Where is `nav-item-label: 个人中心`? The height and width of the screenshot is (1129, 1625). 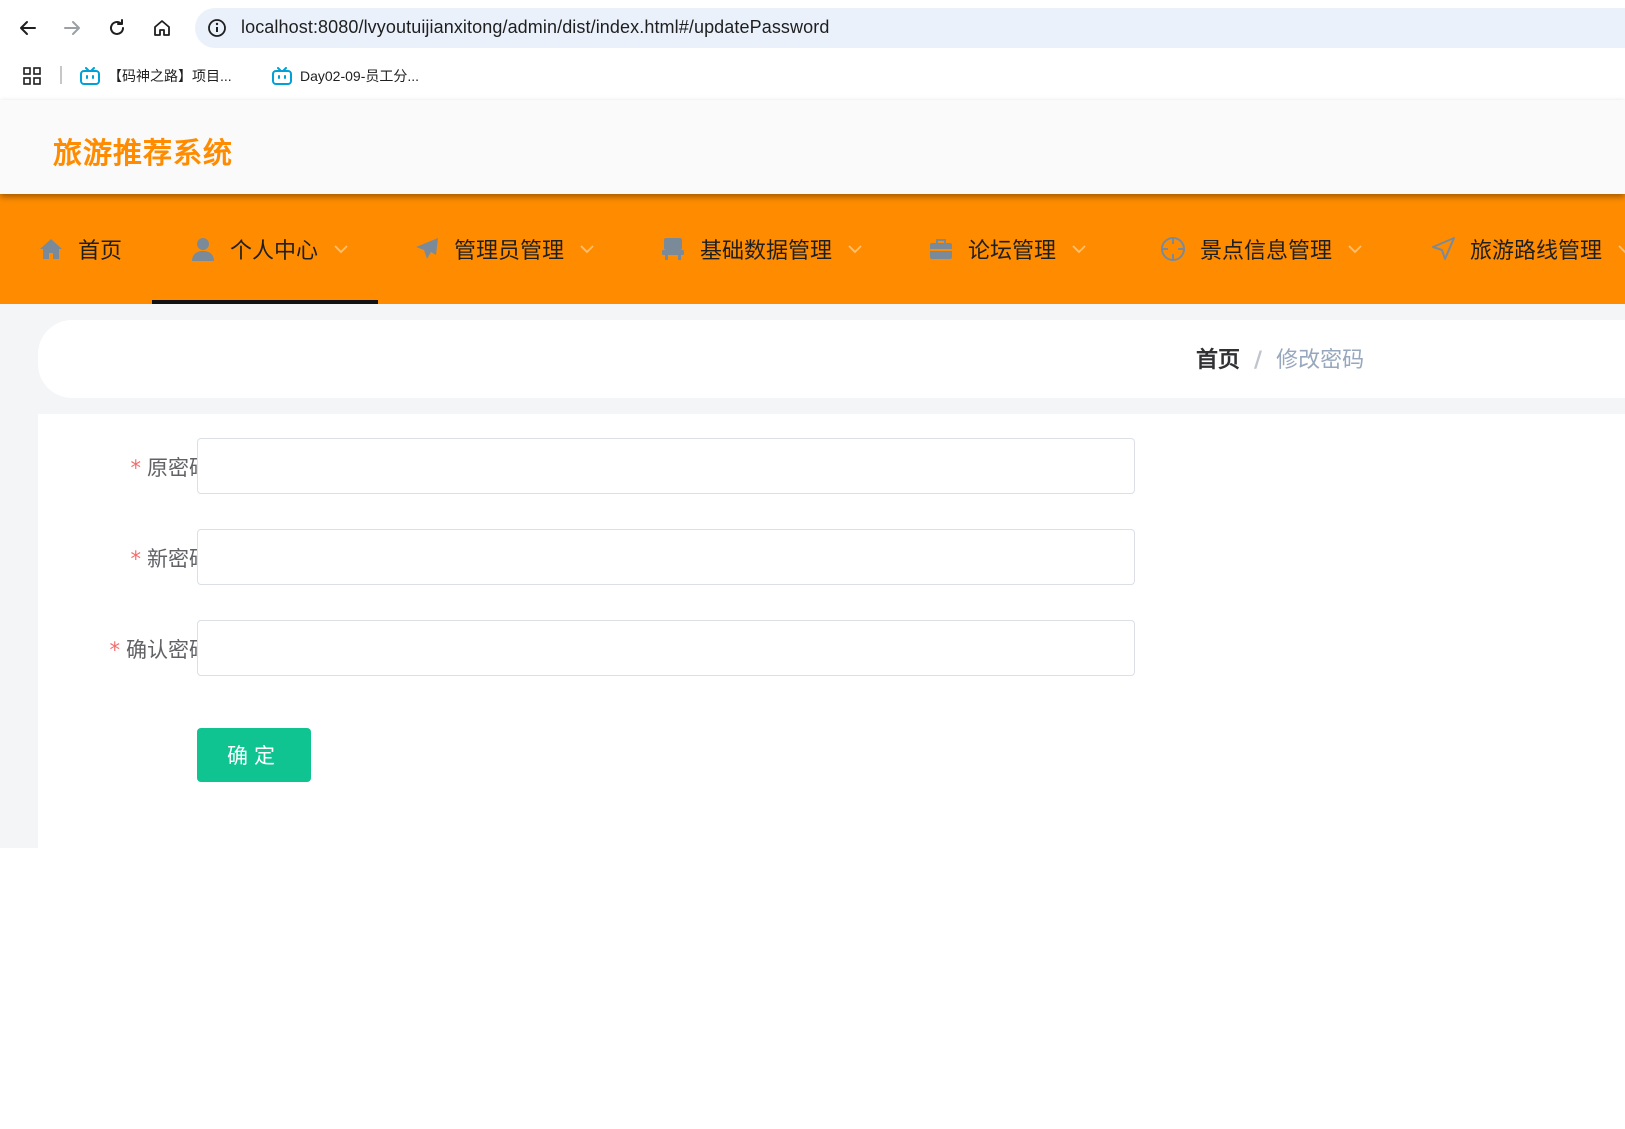
nav-item-label: 个人中心 is located at coordinates (274, 251).